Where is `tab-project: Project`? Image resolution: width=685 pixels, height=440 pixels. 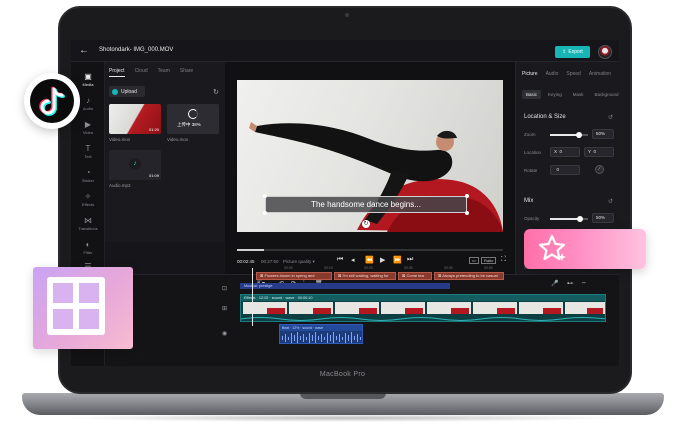 tab-project: Project is located at coordinates (117, 72).